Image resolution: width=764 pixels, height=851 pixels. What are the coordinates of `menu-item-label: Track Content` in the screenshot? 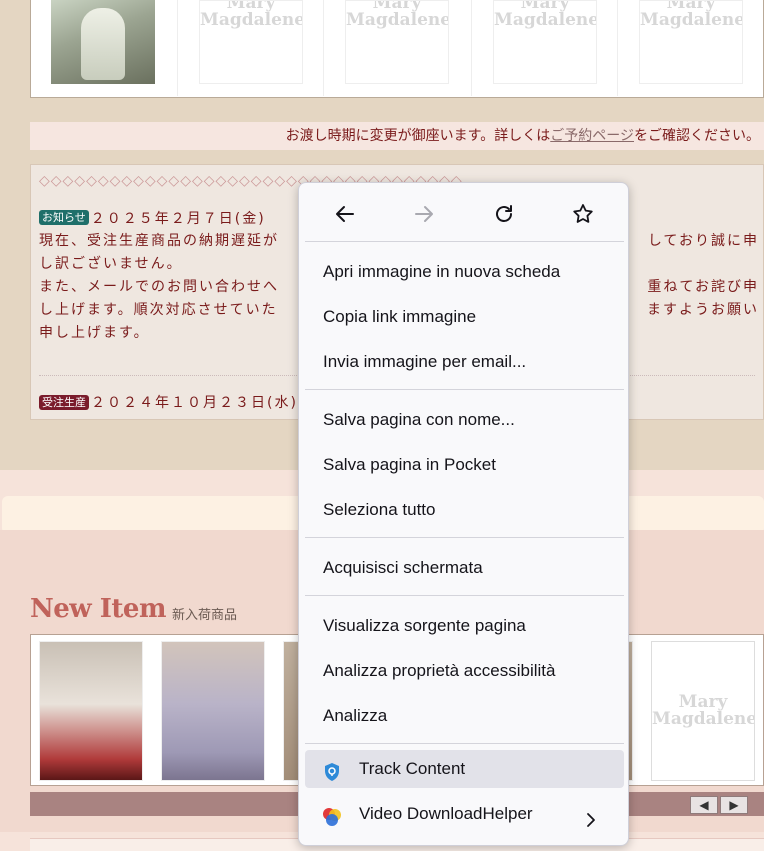 It's located at (412, 768).